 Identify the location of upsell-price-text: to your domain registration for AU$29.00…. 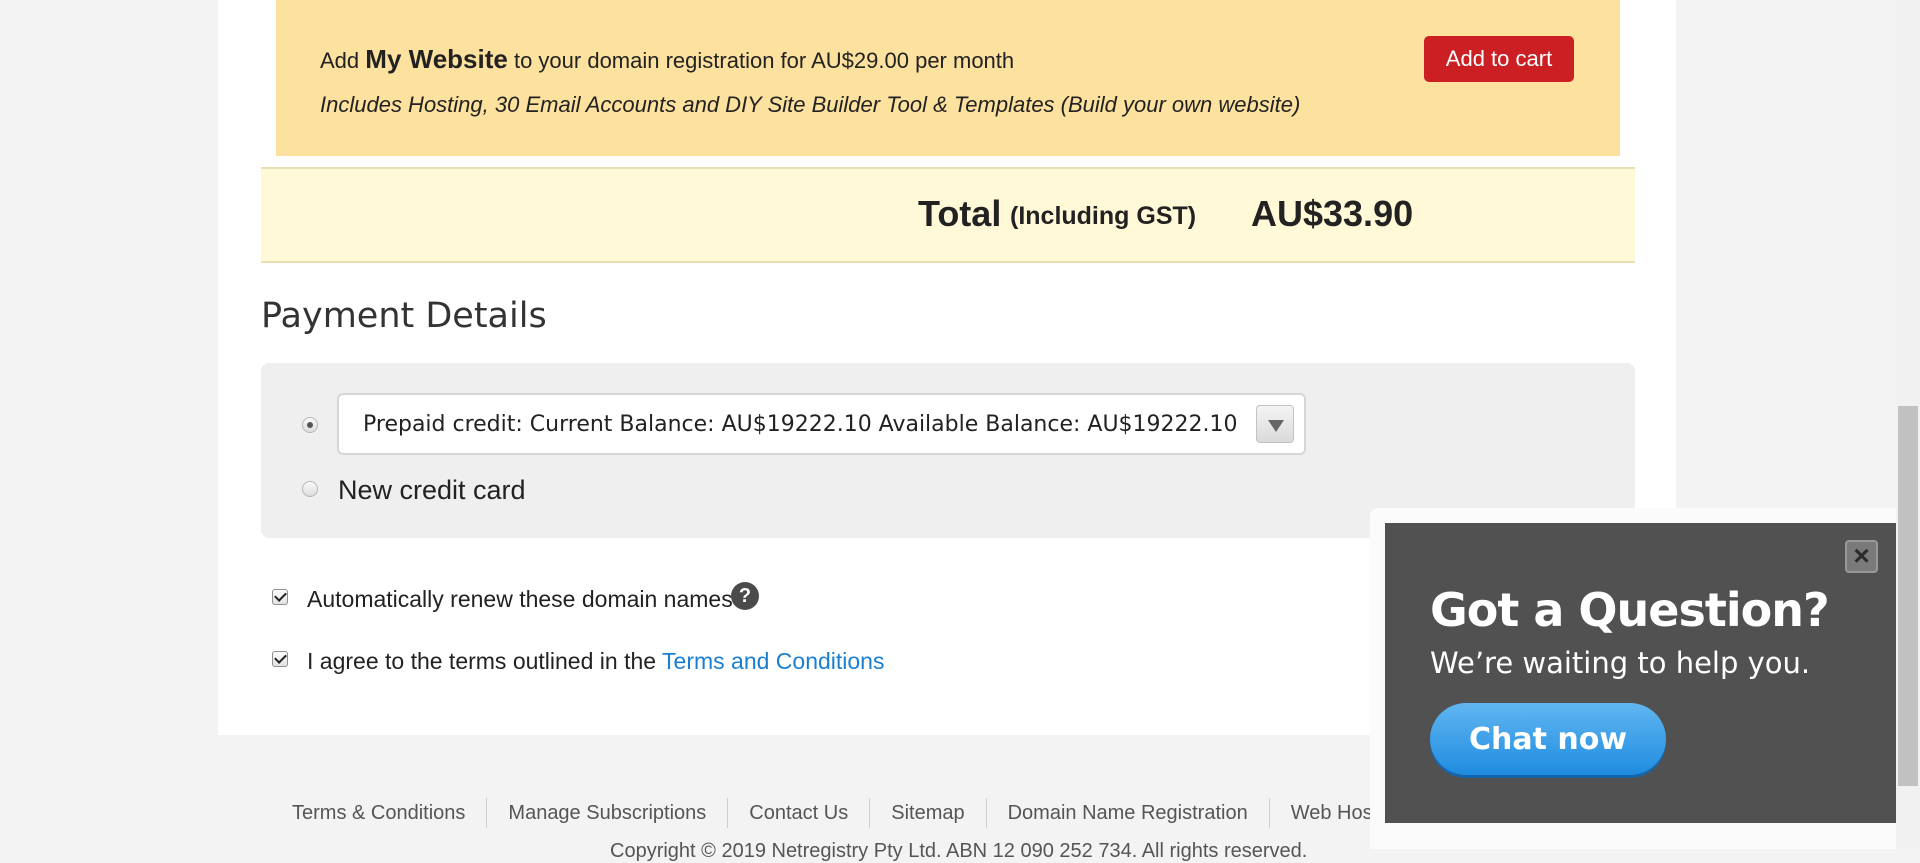
(764, 60).